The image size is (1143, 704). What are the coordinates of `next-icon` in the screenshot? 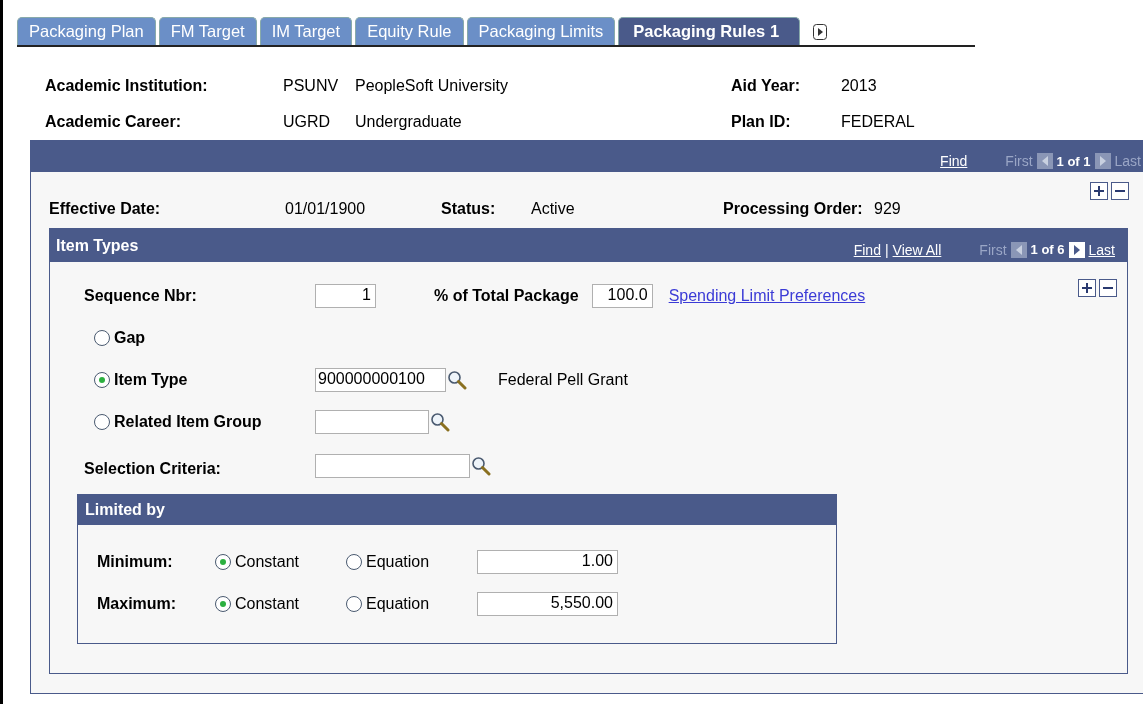 It's located at (1076, 249).